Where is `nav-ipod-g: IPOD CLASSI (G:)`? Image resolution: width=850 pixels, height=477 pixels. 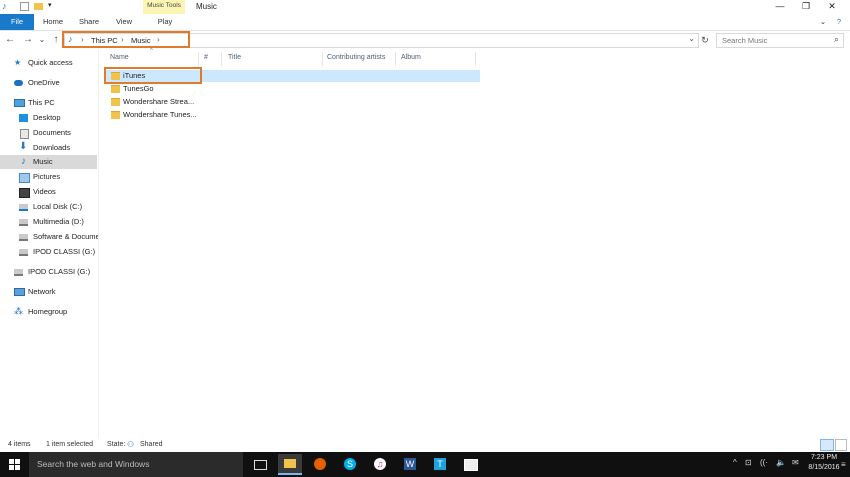 nav-ipod-g: IPOD CLASSI (G:) is located at coordinates (56, 272).